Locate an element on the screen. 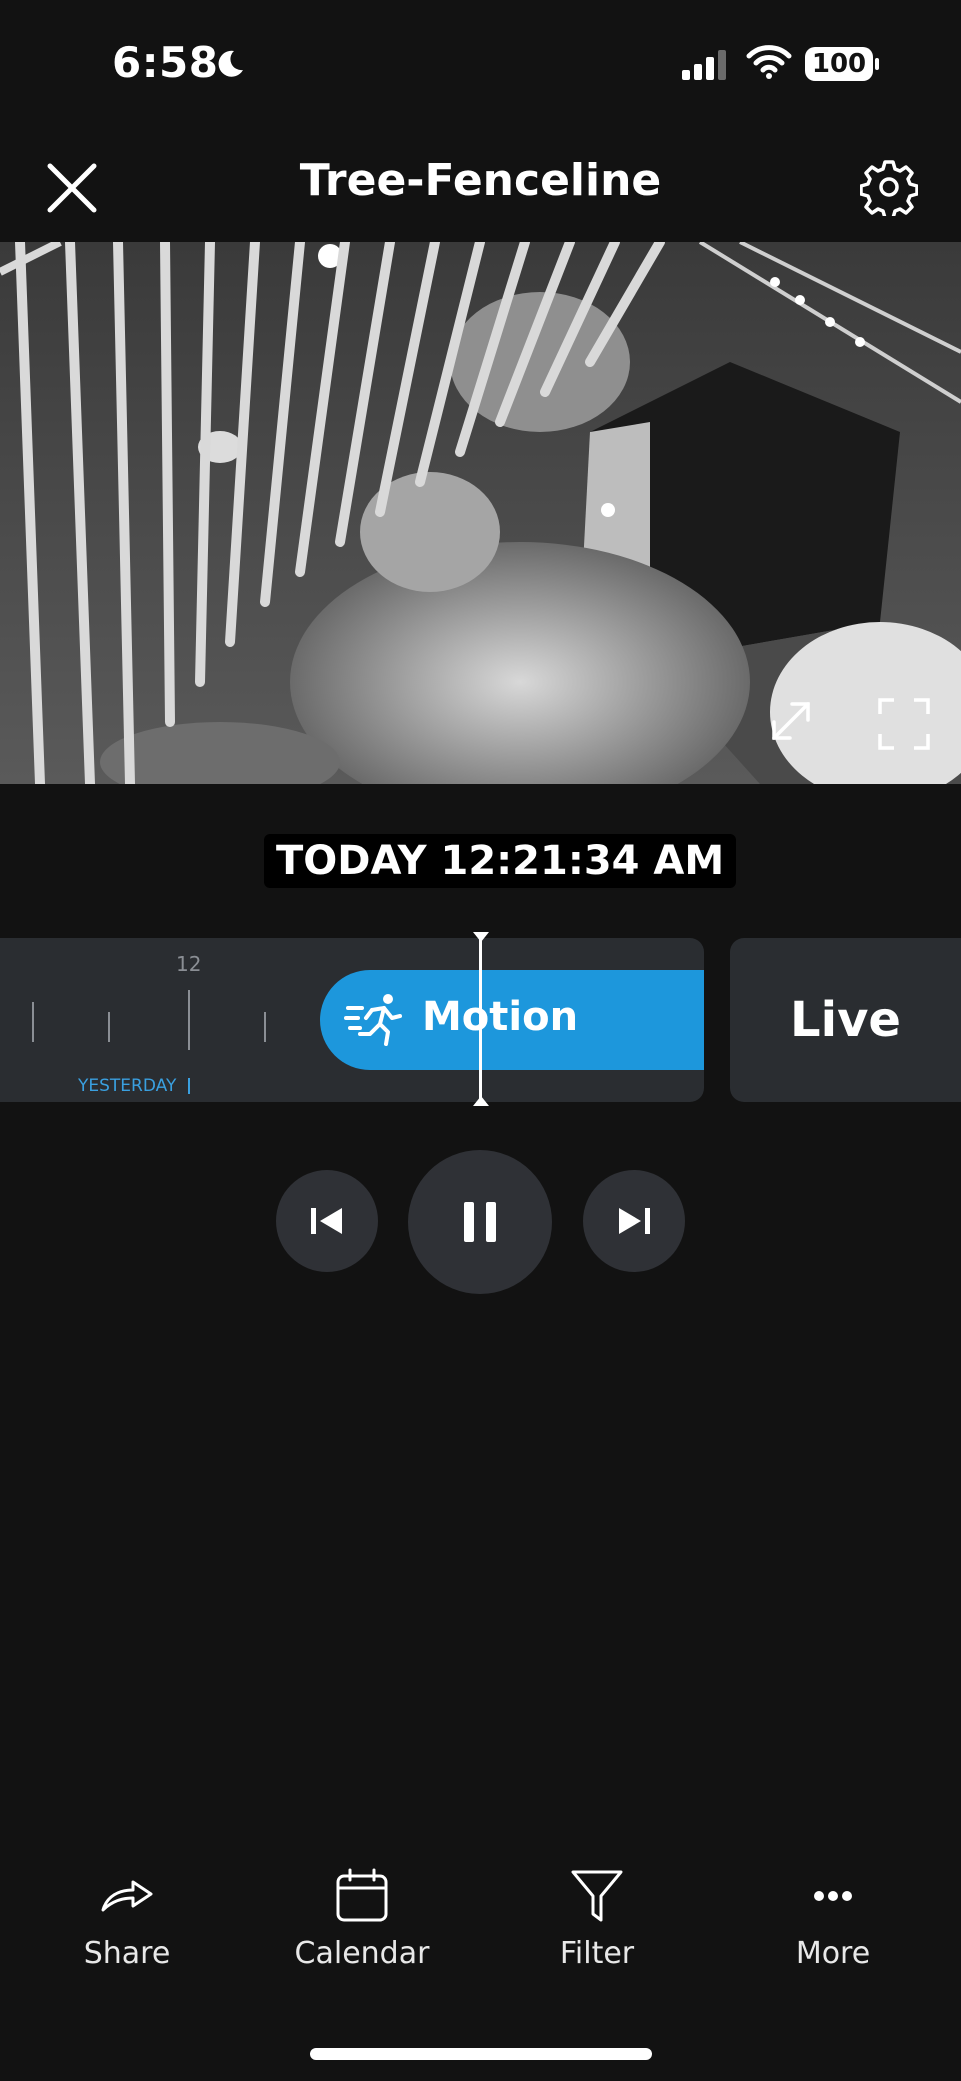  motion-event-clip: Motion is located at coordinates (512, 1020).